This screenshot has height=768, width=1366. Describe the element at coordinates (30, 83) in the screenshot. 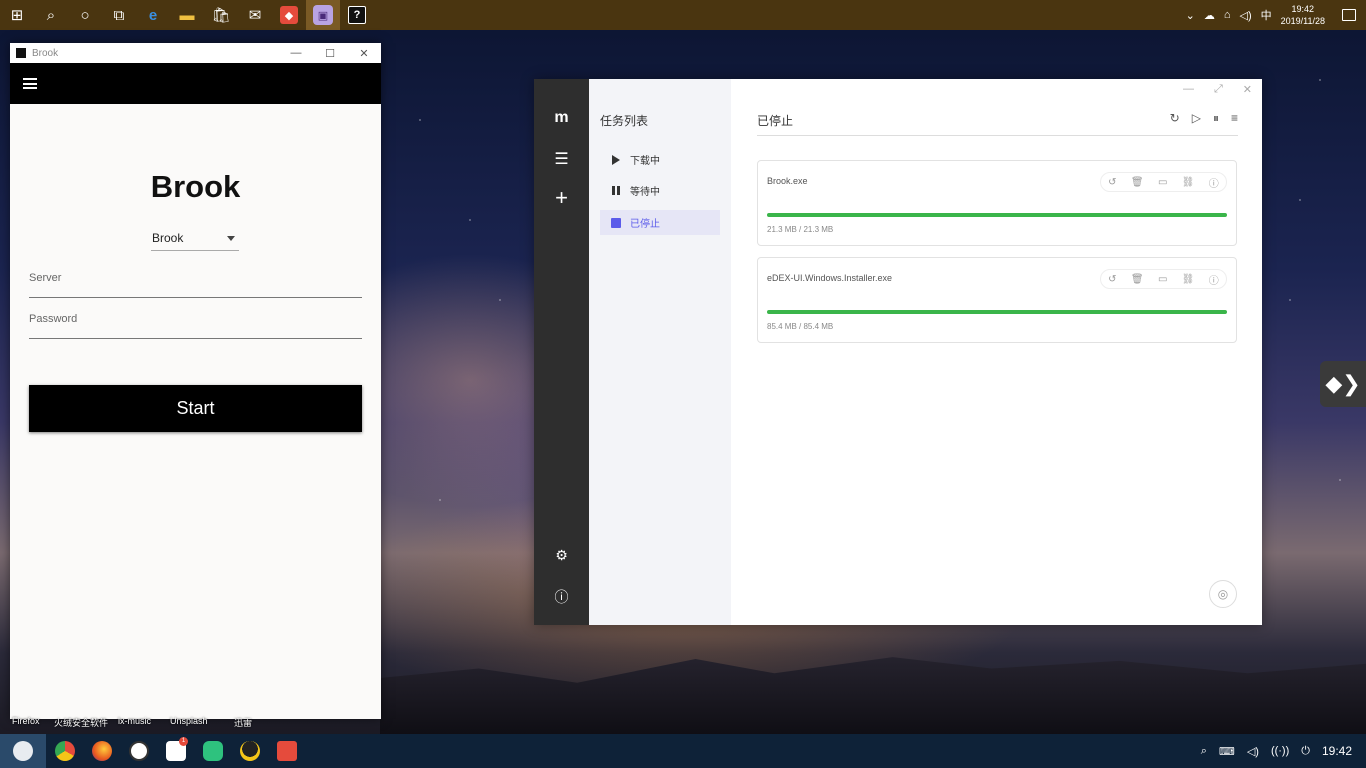

I see `menu-icon` at that location.